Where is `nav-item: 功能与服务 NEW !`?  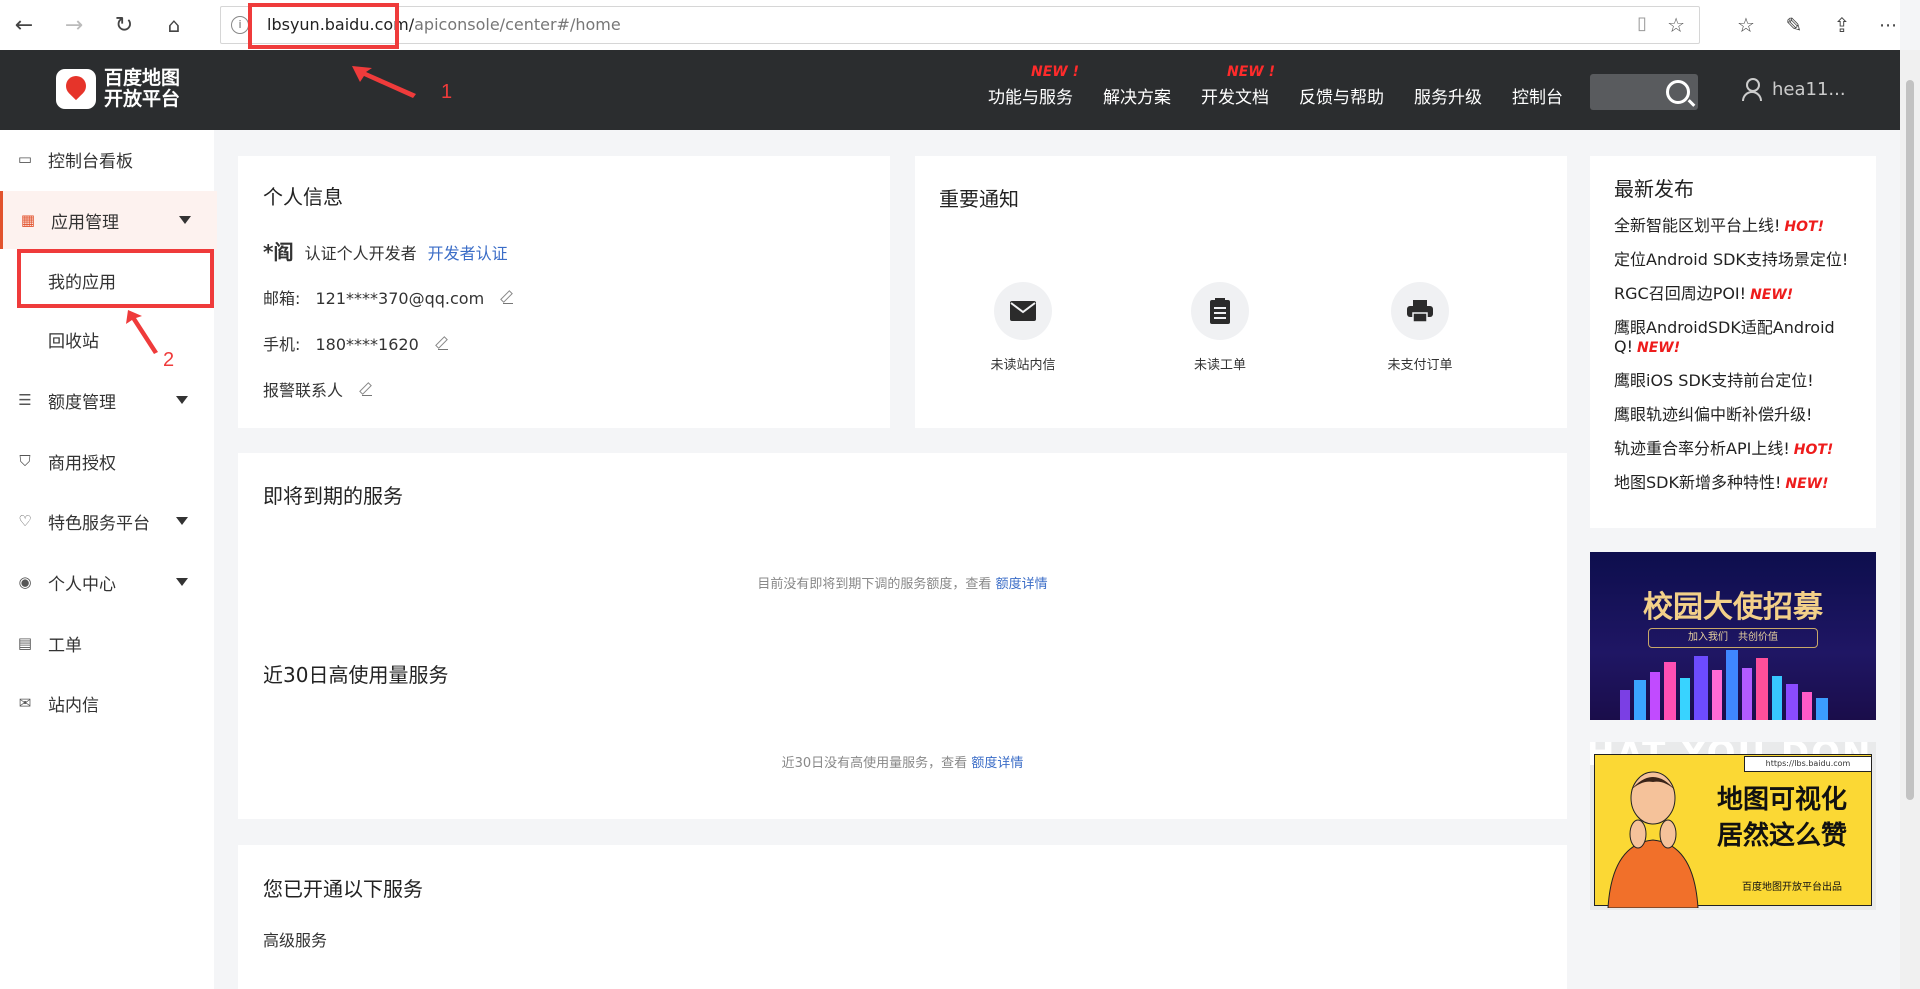 nav-item: 功能与服务 NEW ! is located at coordinates (1033, 86).